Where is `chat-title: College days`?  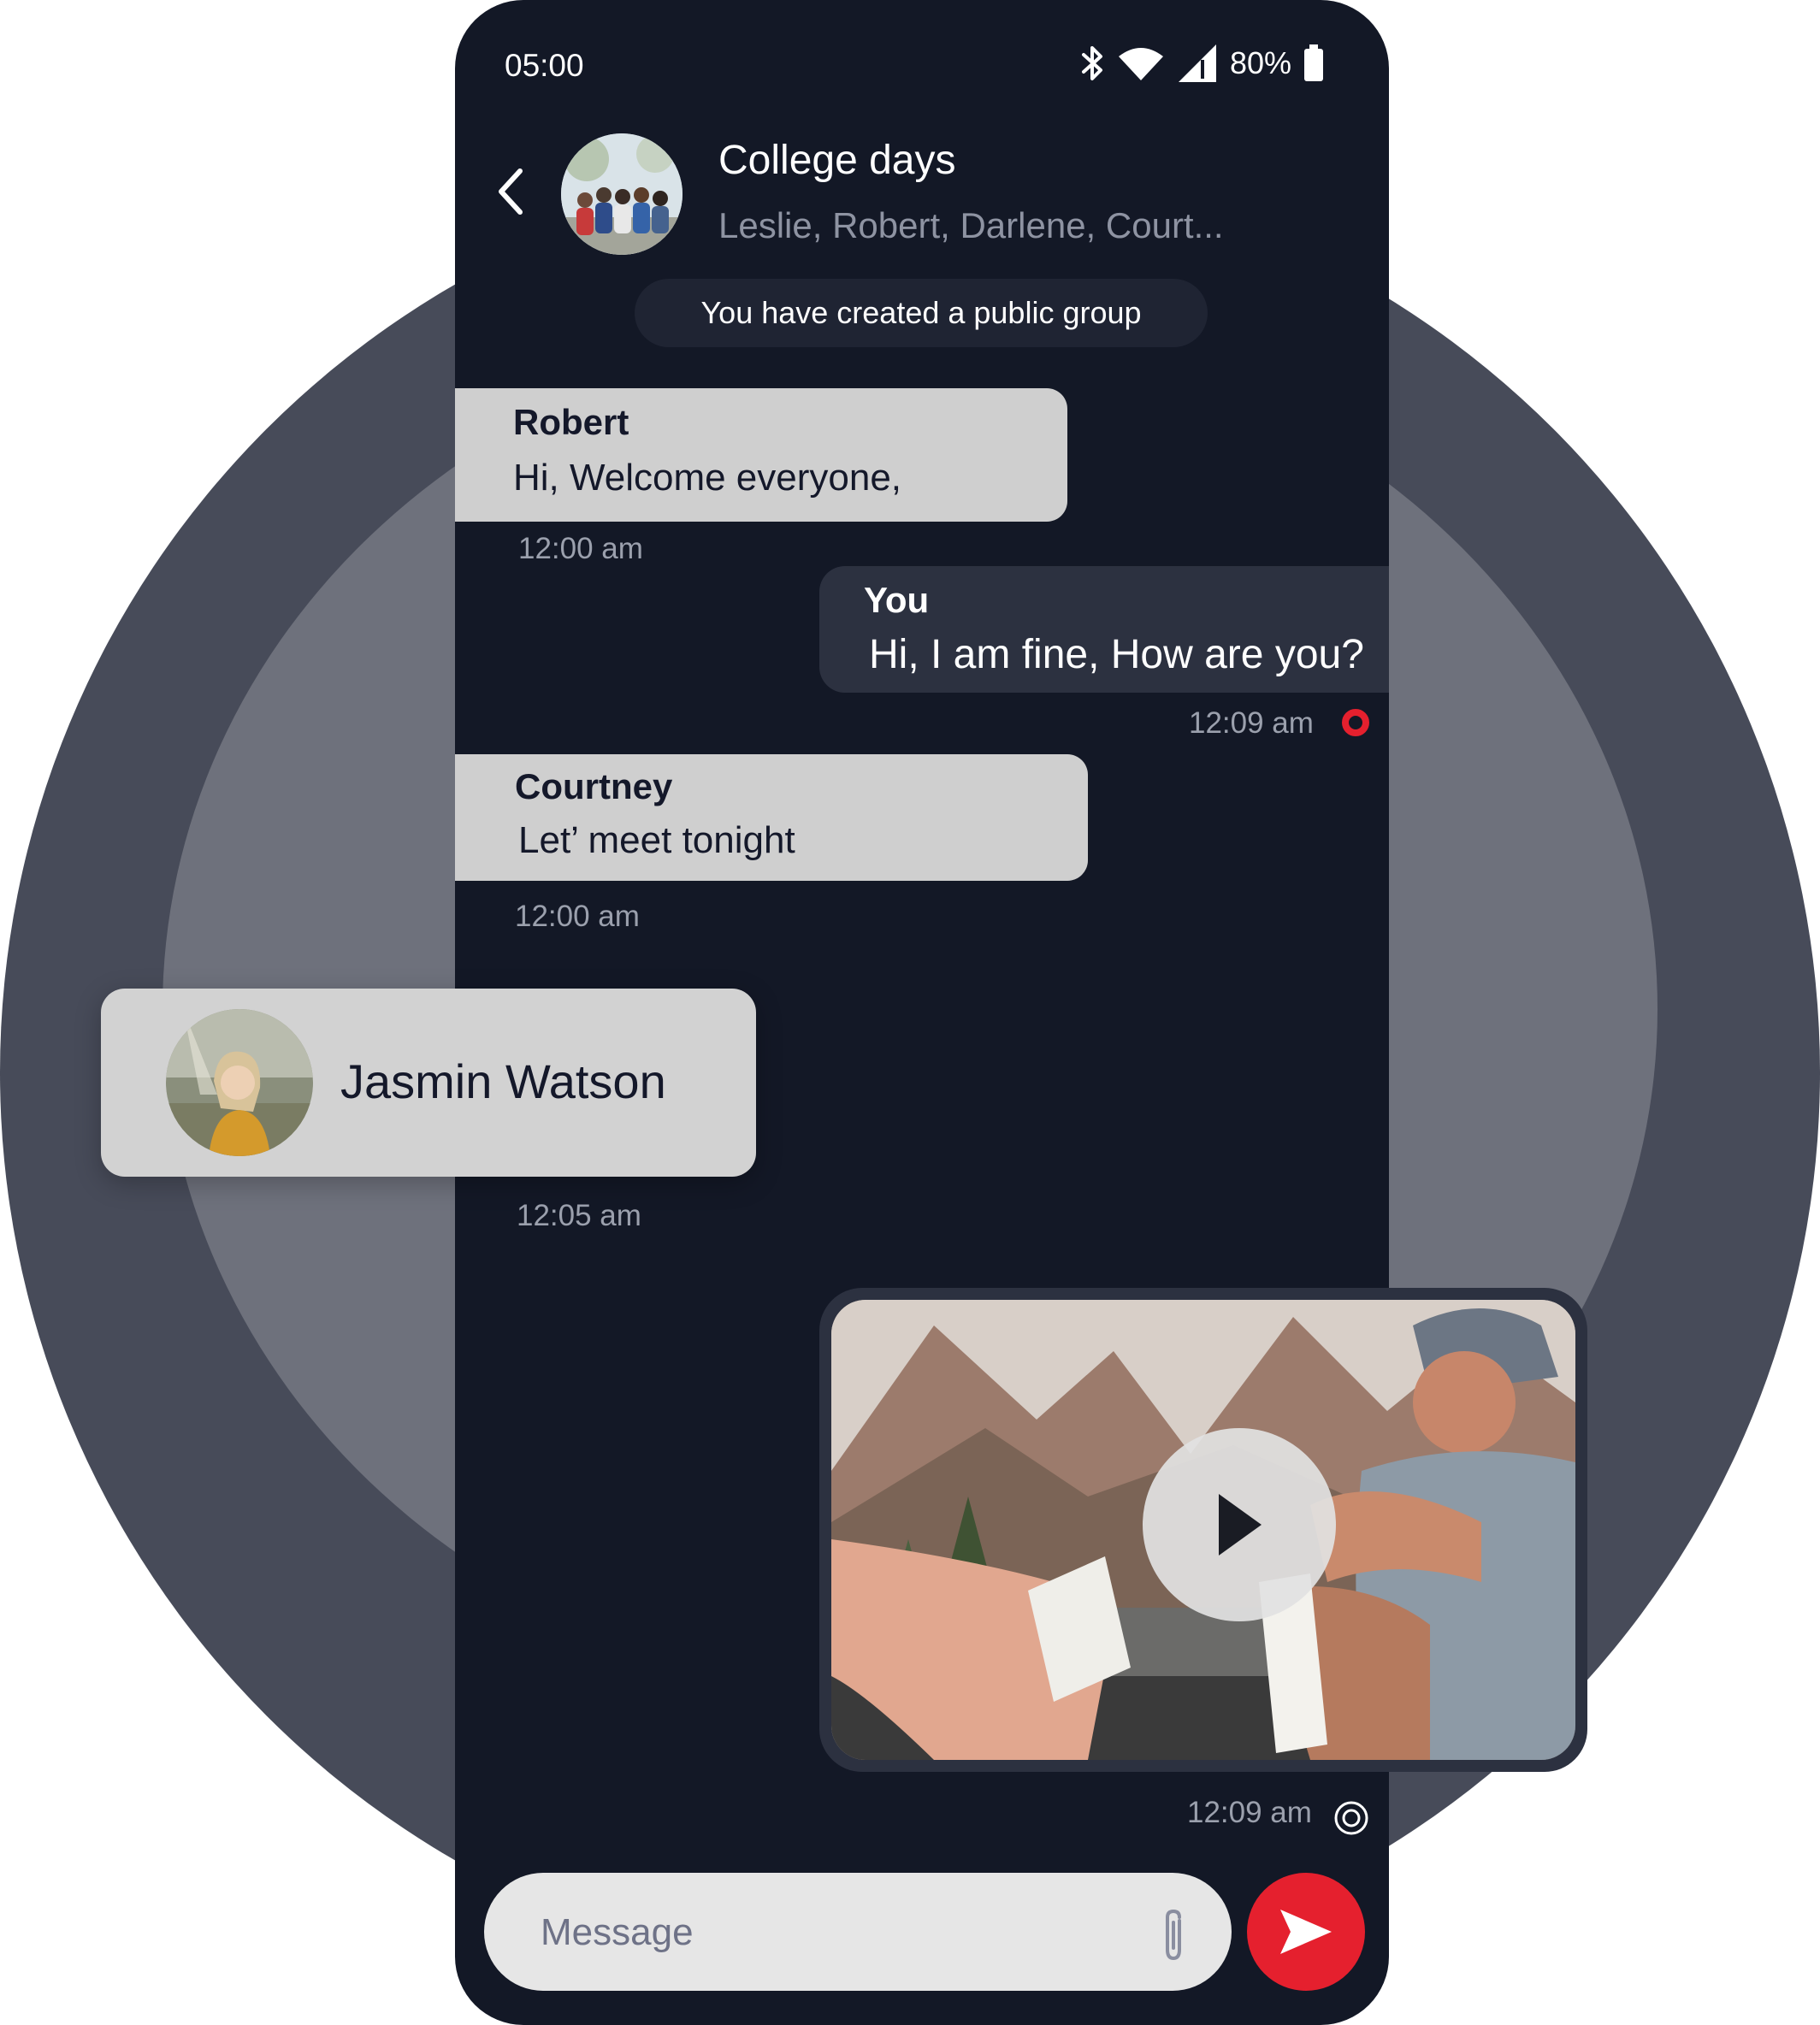
chat-title: College days is located at coordinates (837, 160).